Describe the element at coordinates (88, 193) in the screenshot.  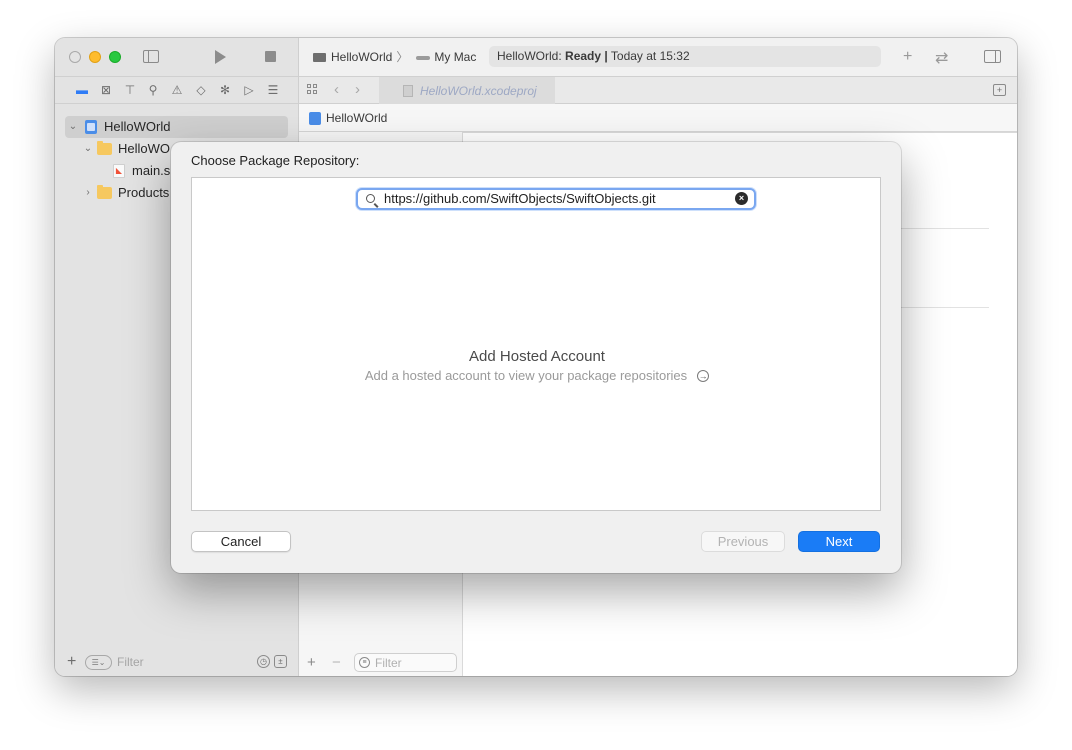
I see `chevron-right-icon: ›` at that location.